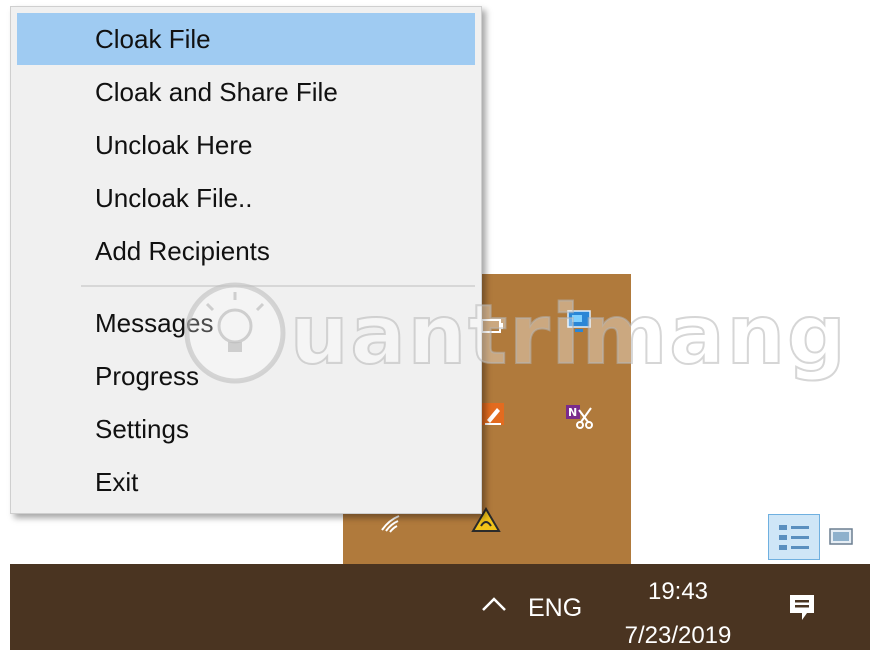 The height and width of the screenshot is (650, 870). Describe the element at coordinates (246, 145) in the screenshot. I see `menu-item-uncloak-here: Uncloak Here` at that location.